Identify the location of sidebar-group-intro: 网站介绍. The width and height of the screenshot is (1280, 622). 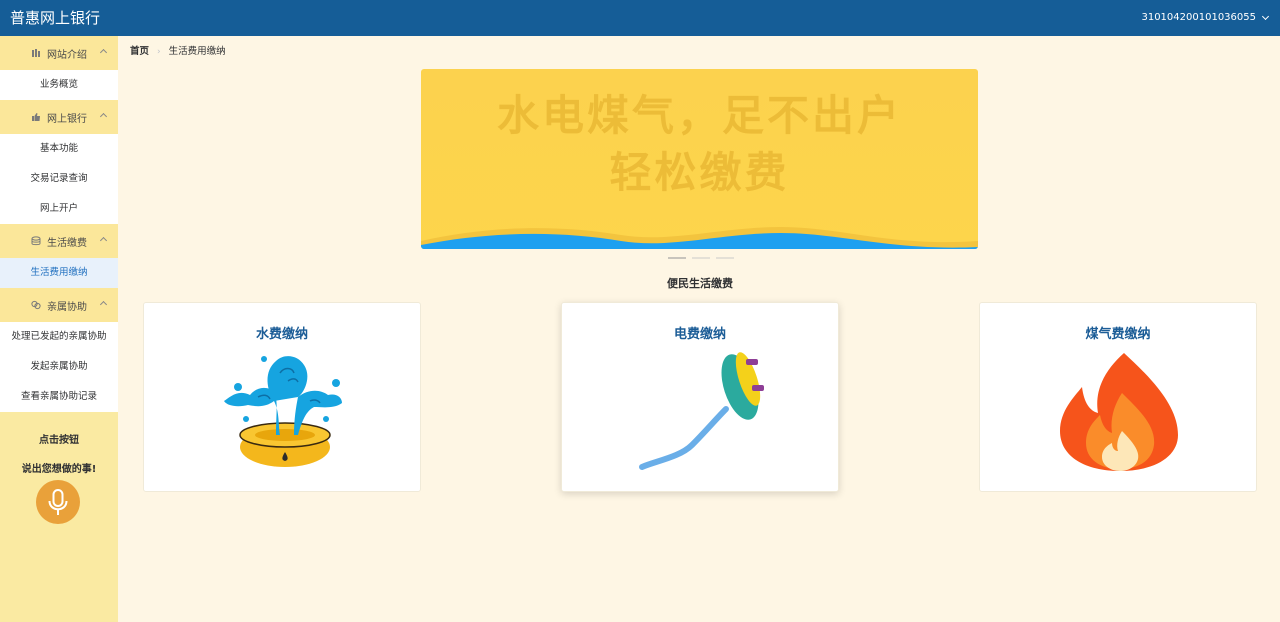
(59, 53).